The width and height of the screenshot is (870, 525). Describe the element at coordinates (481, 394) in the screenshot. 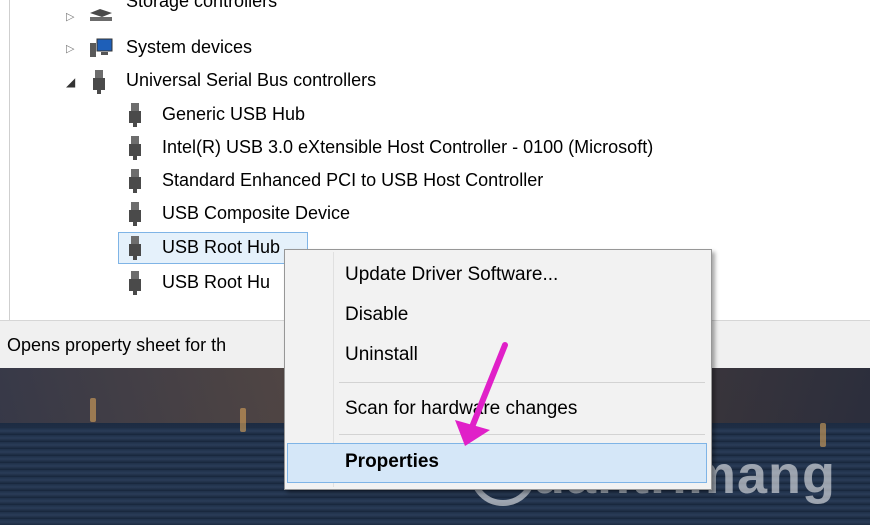

I see `annotation-arrow-icon` at that location.